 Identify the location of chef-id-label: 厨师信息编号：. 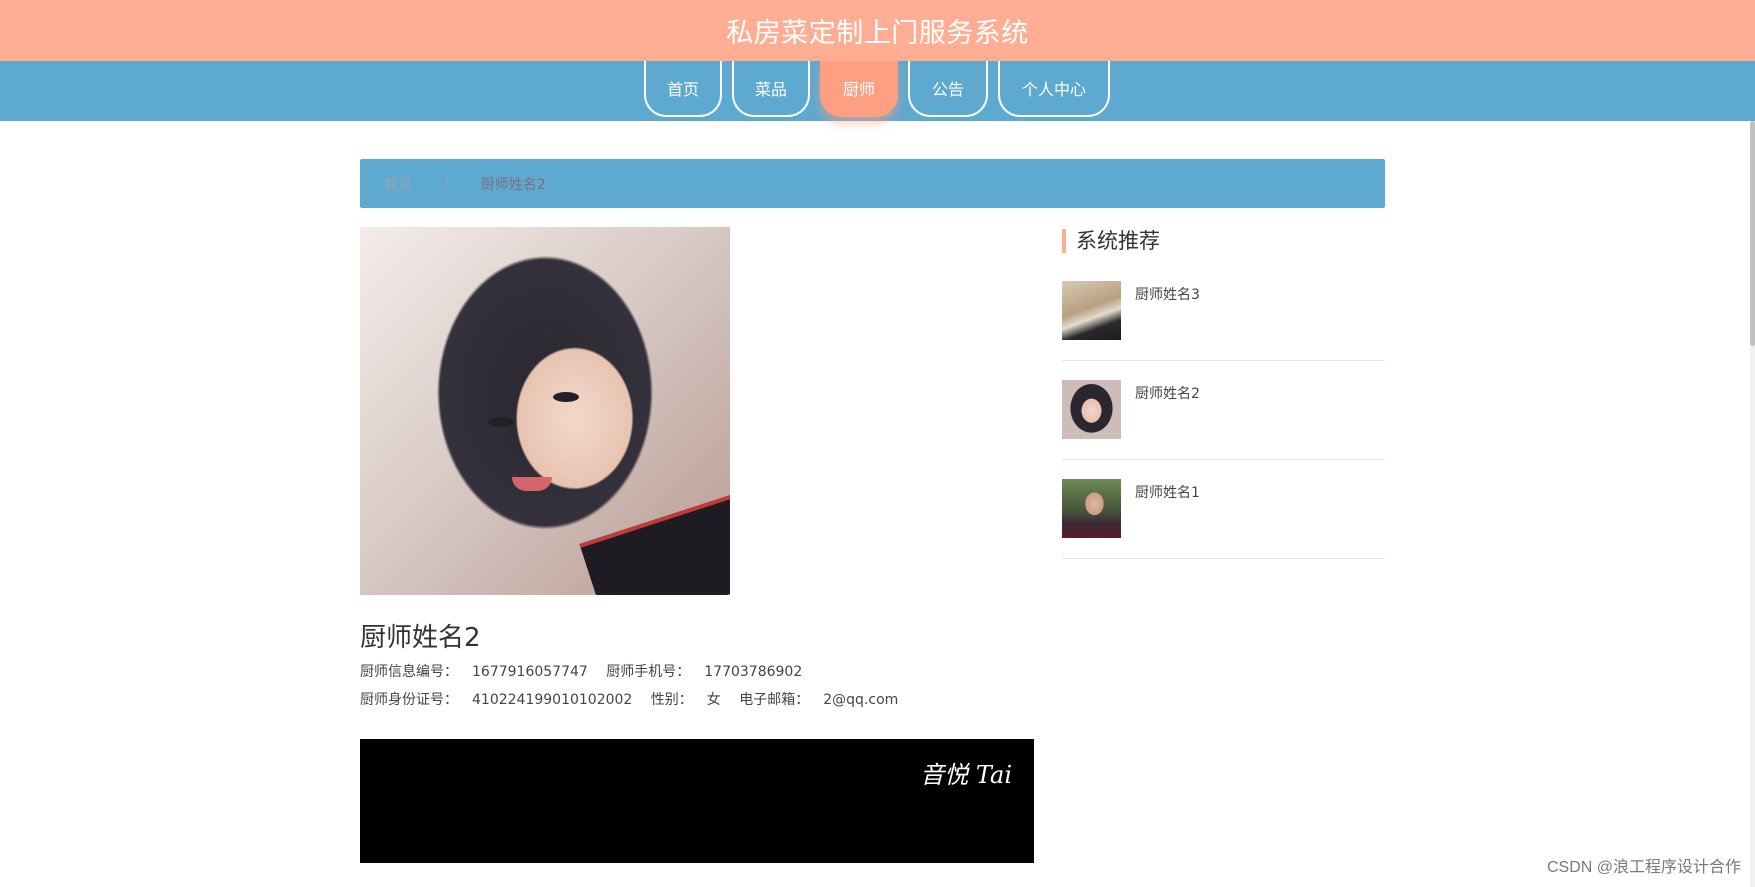
(409, 672).